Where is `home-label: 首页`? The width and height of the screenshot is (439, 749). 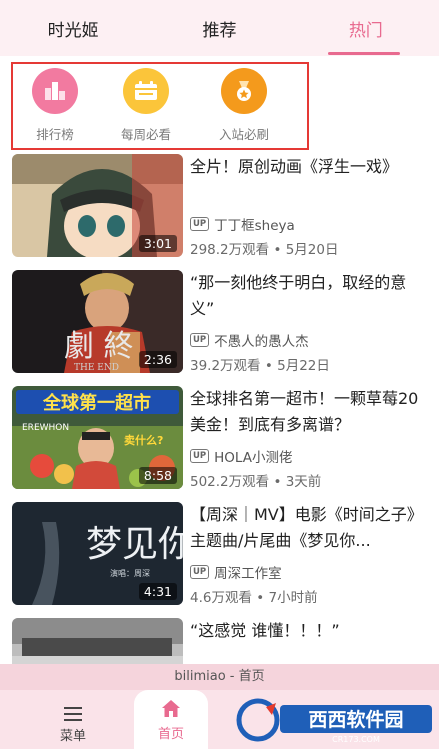 home-label: 首页 is located at coordinates (170, 734).